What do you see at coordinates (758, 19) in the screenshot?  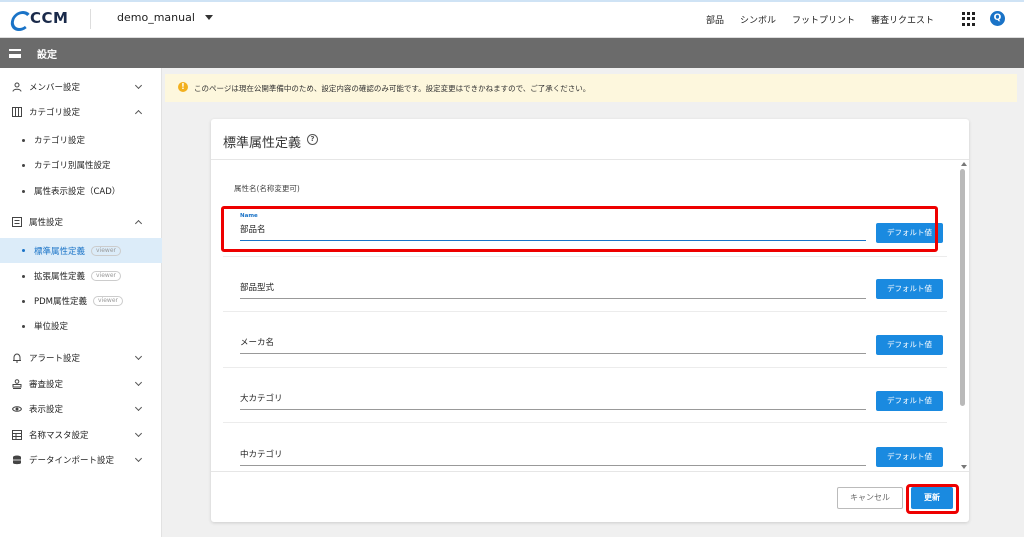 I see `nav-symbol: シンボル` at bounding box center [758, 19].